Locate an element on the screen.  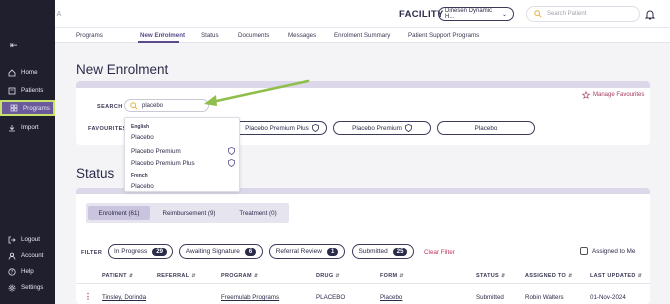
filter-label-text: Referral Review is located at coordinates (298, 251).